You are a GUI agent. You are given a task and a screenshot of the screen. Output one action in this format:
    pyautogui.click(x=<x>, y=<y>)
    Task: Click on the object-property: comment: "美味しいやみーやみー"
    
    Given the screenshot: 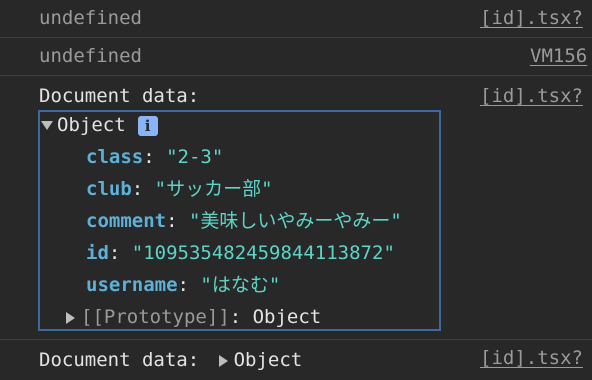 What is the action you would take?
    pyautogui.click(x=244, y=221)
    